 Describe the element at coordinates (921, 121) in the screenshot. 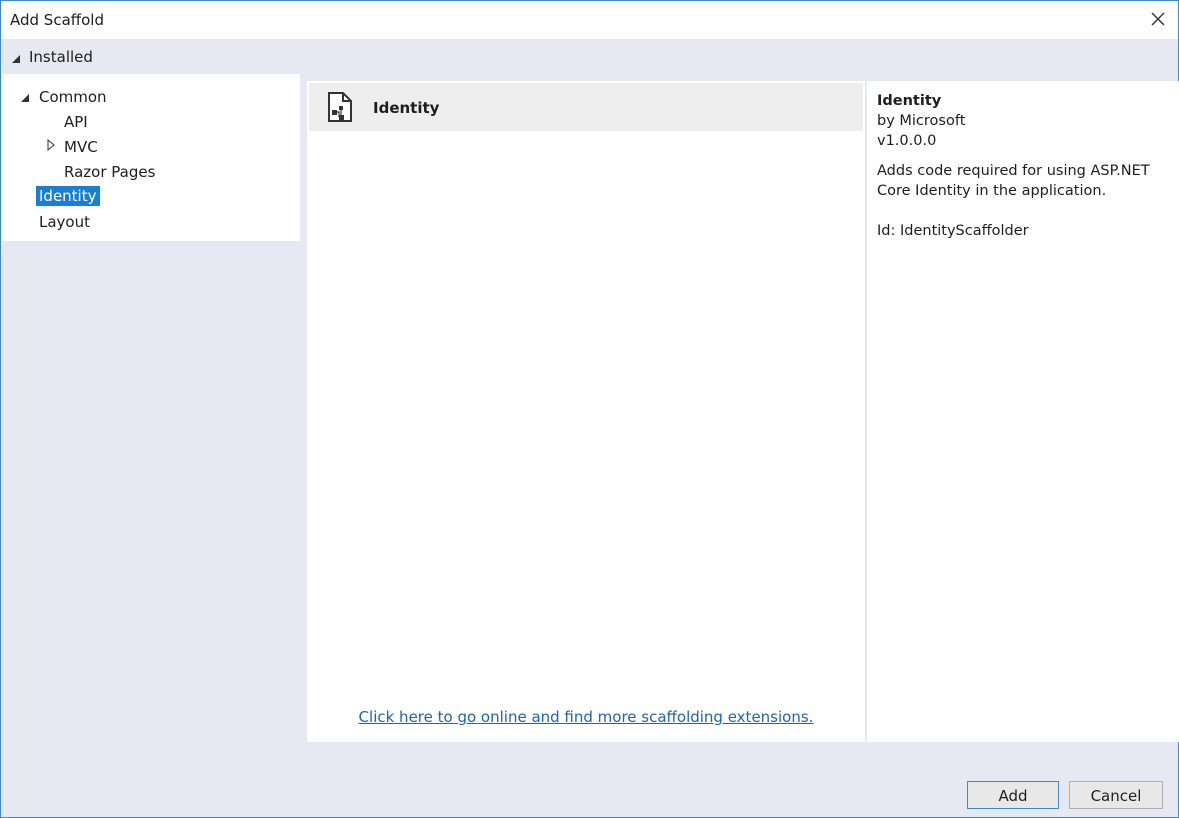

I see `detail-author: by Microsoft` at that location.